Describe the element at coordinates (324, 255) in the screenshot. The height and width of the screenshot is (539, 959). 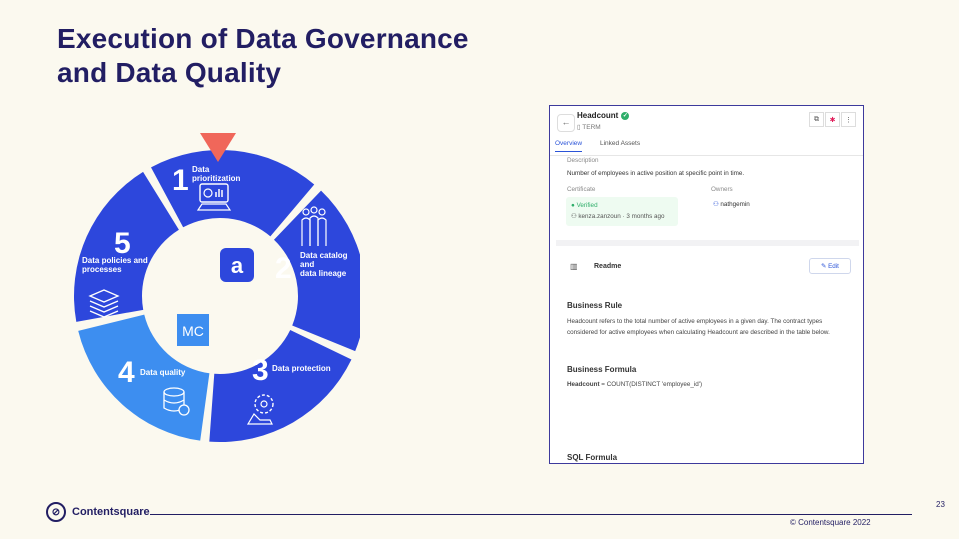
I see `segment-2-label: Data catalog` at that location.